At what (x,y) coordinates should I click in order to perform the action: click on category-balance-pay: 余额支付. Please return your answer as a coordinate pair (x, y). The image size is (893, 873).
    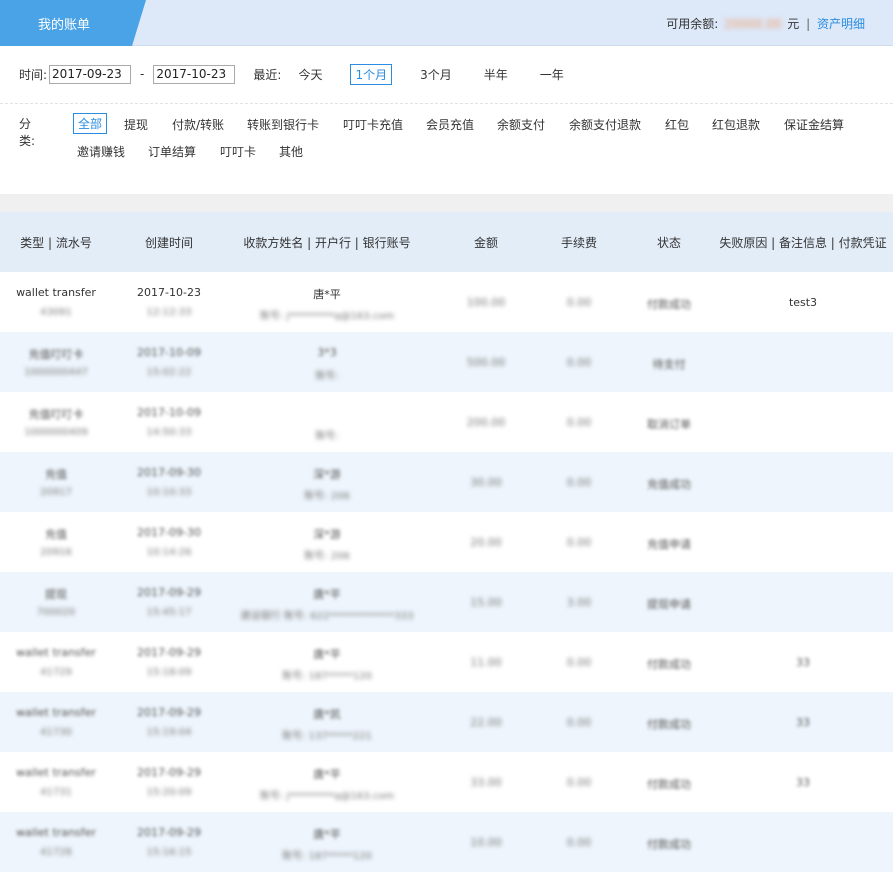
    Looking at the image, I should click on (521, 124).